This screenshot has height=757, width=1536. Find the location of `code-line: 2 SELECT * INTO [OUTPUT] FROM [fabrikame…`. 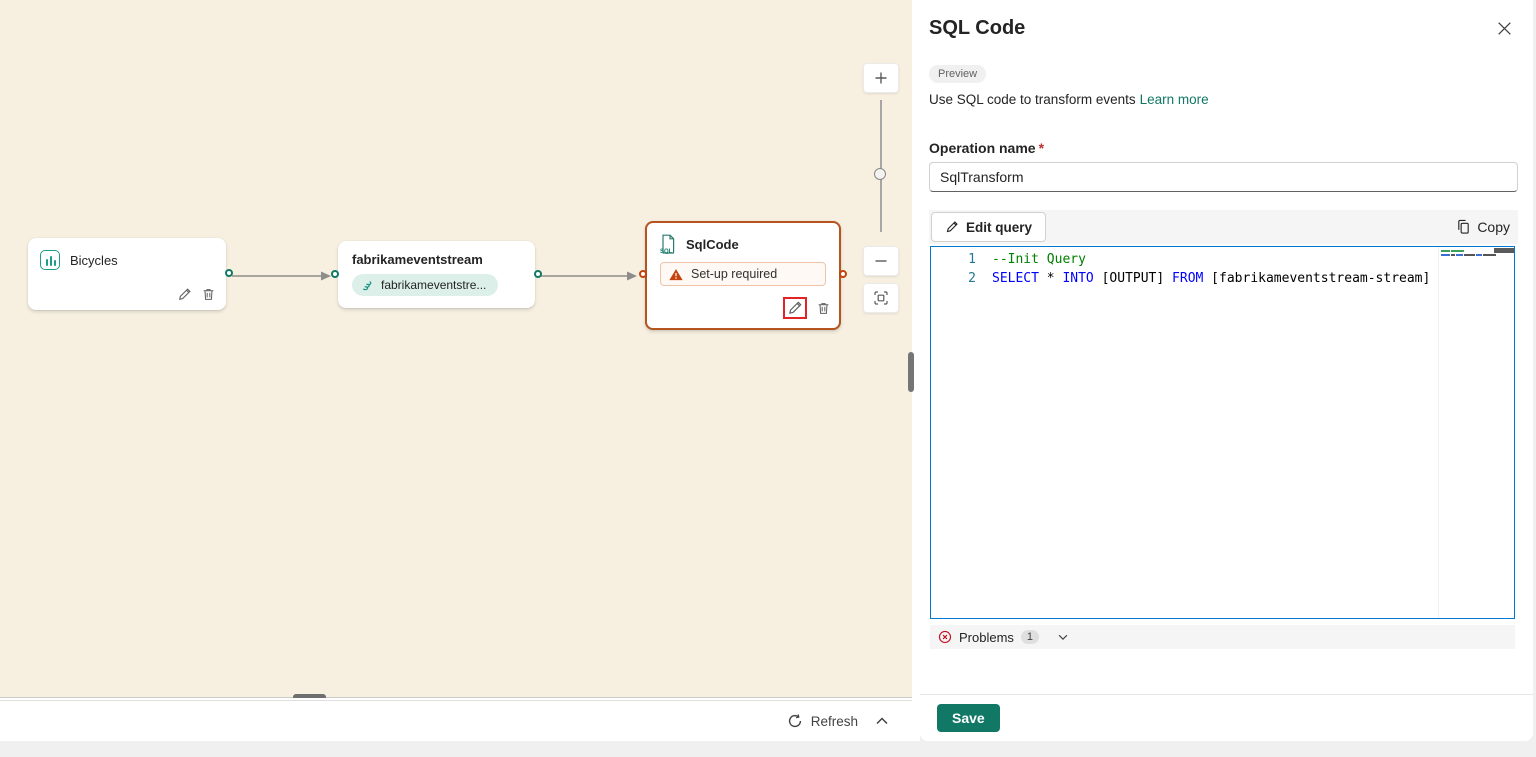

code-line: 2 SELECT * INTO [OUTPUT] FROM [fabrikame… is located at coordinates (1222, 278).